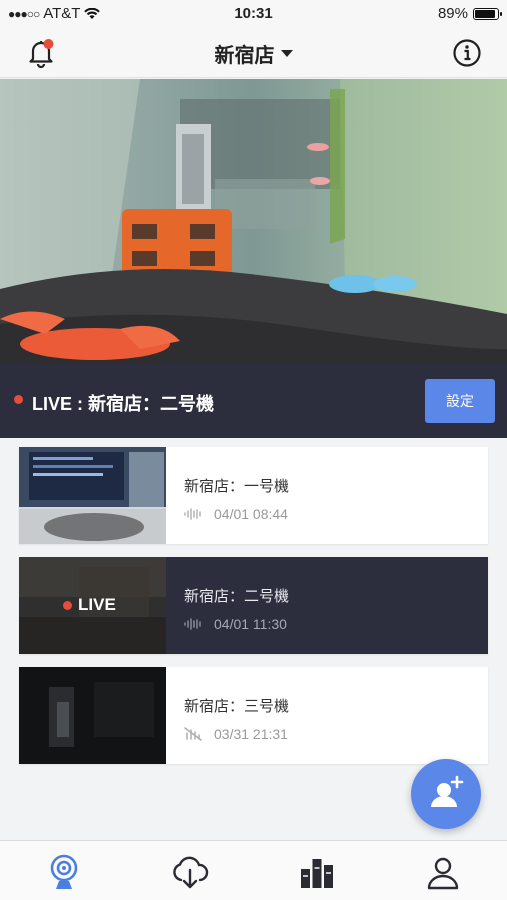 The width and height of the screenshot is (507, 900). What do you see at coordinates (67, 605) in the screenshot?
I see `live-badge-dot` at bounding box center [67, 605].